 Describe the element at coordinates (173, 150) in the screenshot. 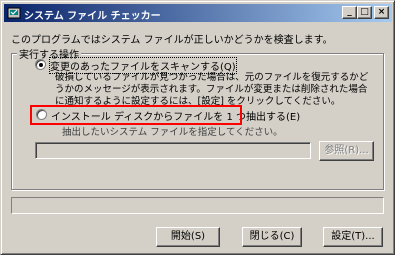

I see `file-path-input` at that location.